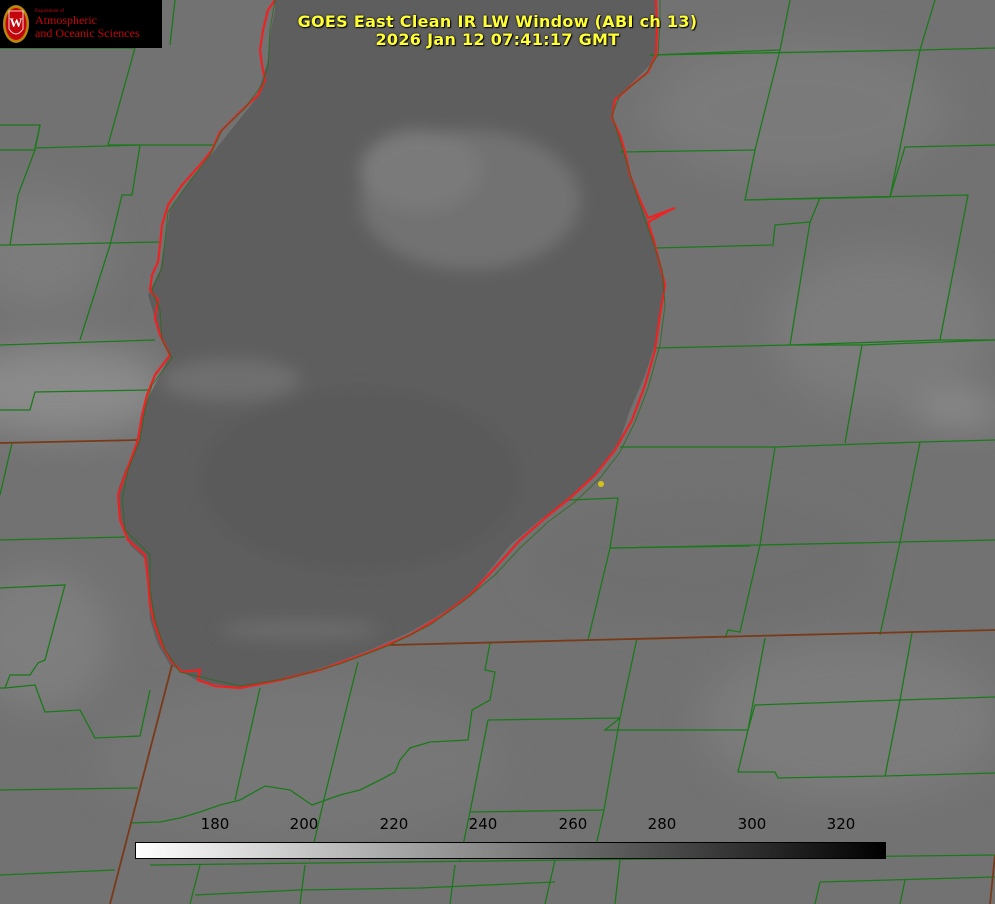 This screenshot has height=904, width=995. What do you see at coordinates (215, 824) in the screenshot?
I see `colorbar-tick-label: 180` at bounding box center [215, 824].